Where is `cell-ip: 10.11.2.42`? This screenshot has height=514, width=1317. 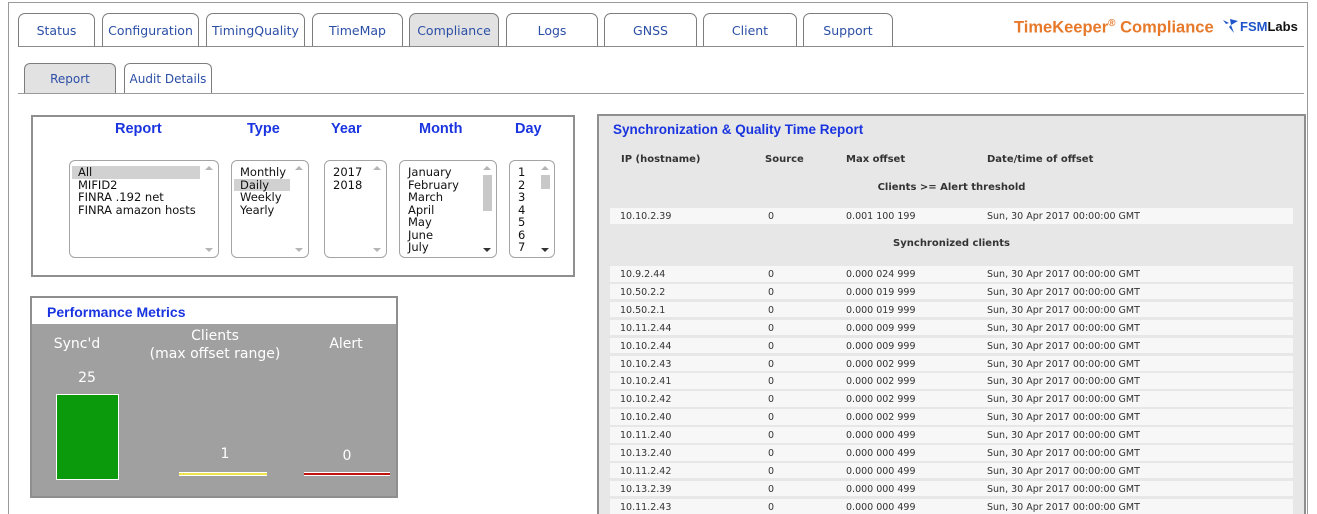
cell-ip: 10.11.2.42 is located at coordinates (646, 471).